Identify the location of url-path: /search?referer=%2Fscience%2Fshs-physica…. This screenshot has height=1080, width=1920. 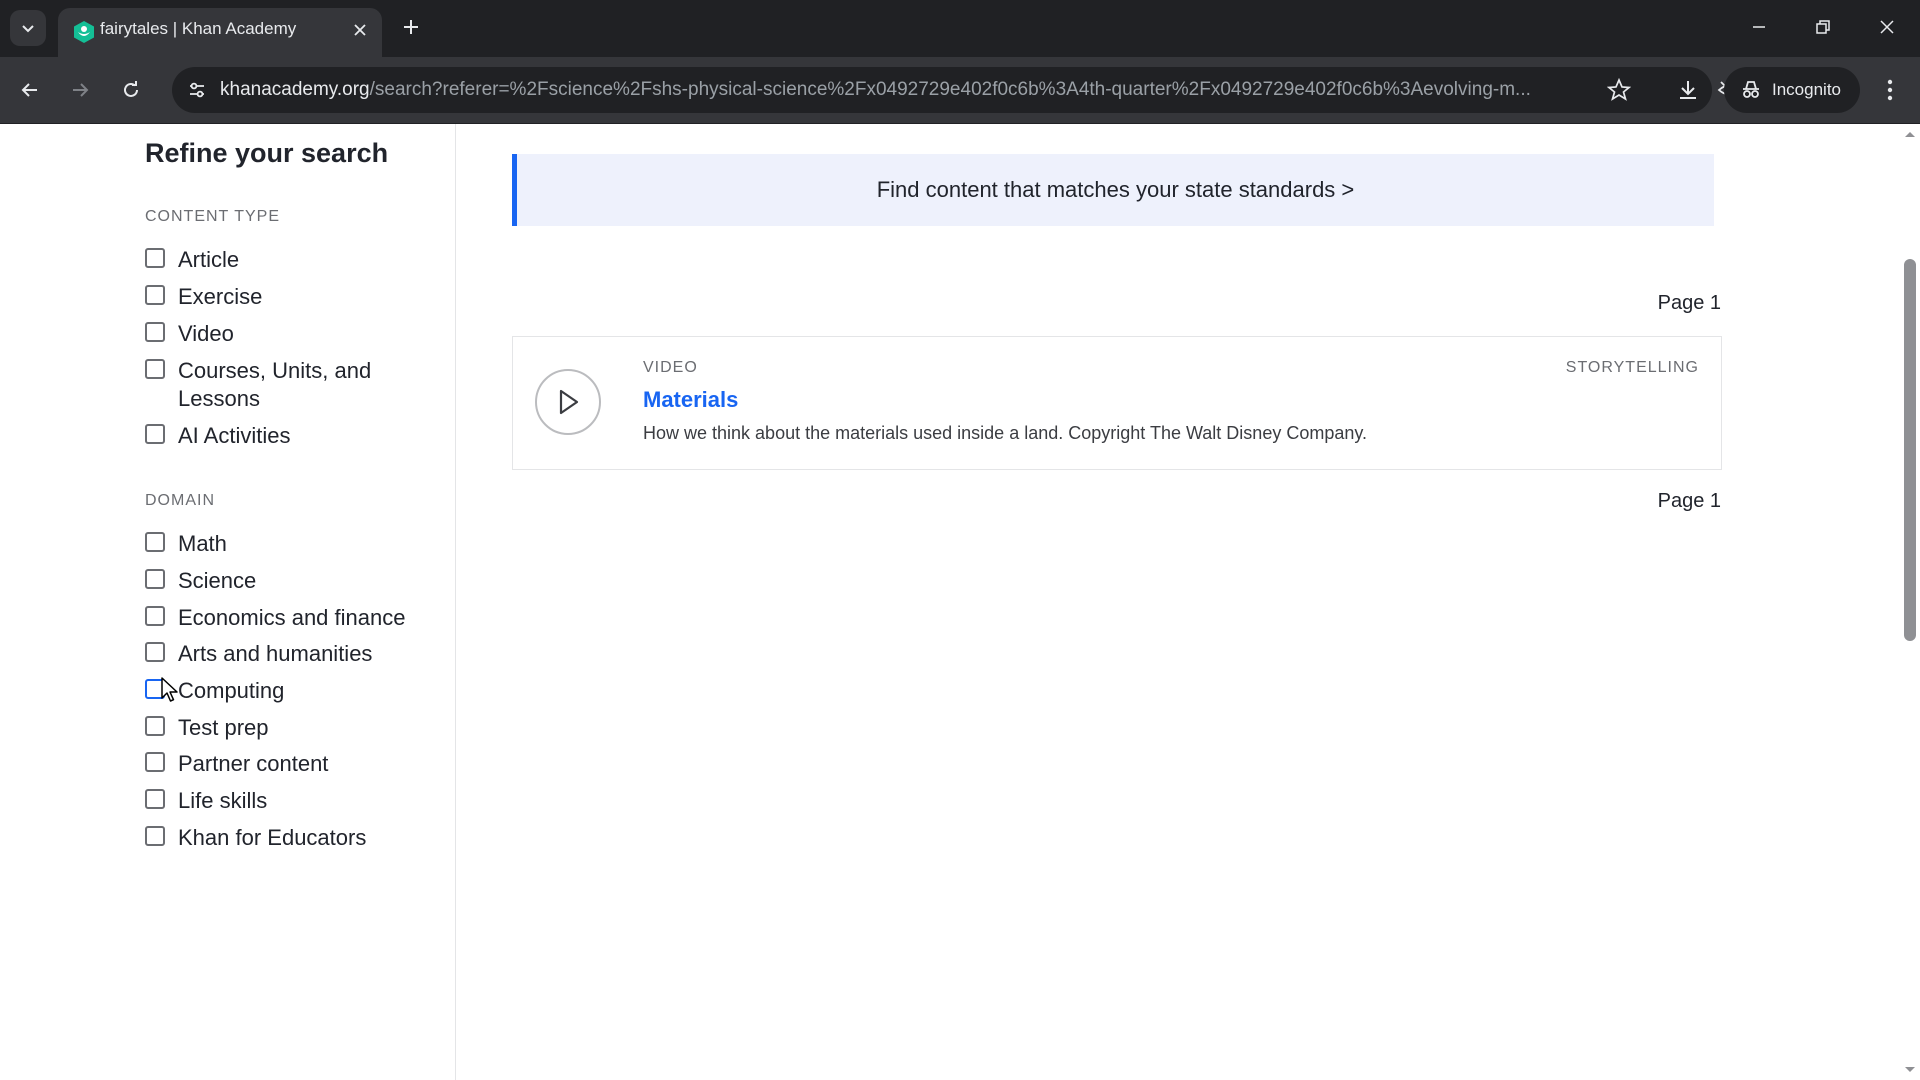
(950, 89).